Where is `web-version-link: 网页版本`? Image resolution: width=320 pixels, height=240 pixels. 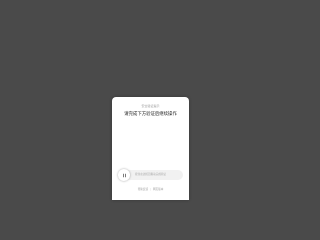 web-version-link: 网页版本 is located at coordinates (158, 189).